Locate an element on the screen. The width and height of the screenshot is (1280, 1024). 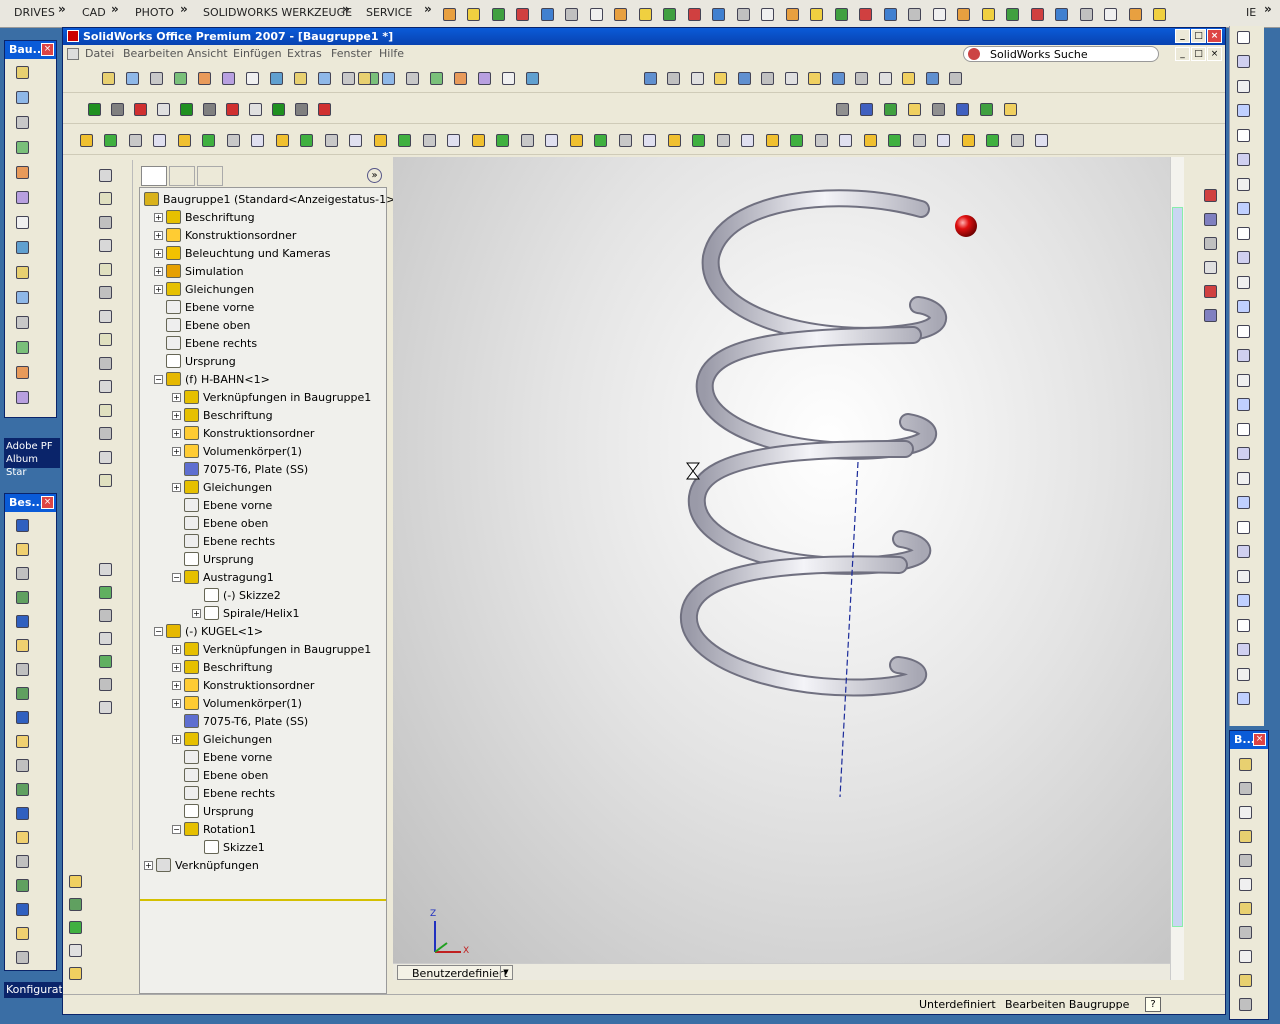
tree-node: Ursprung is located at coordinates (213, 811).